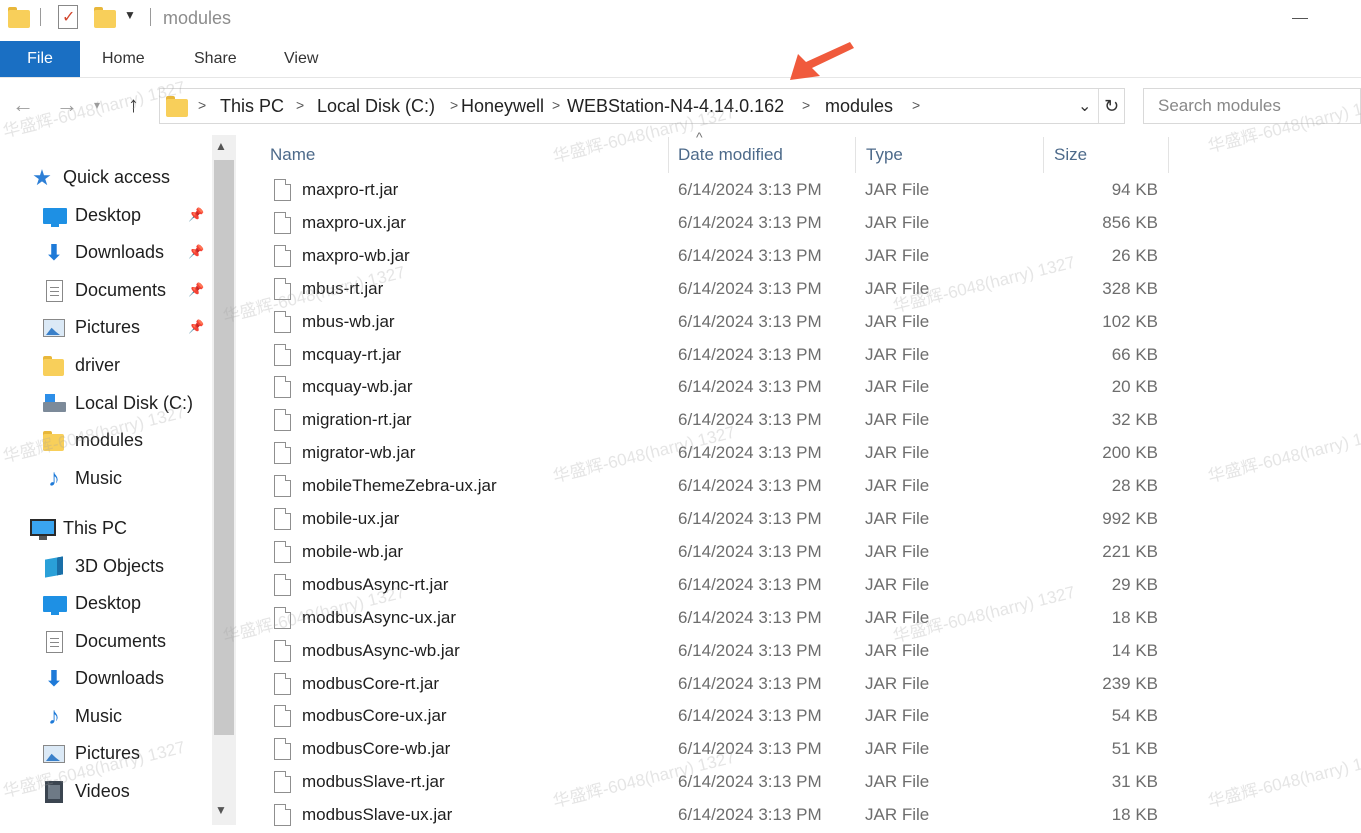 This screenshot has width=1361, height=833. Describe the element at coordinates (123, 59) in the screenshot. I see `tab-home: Home` at that location.